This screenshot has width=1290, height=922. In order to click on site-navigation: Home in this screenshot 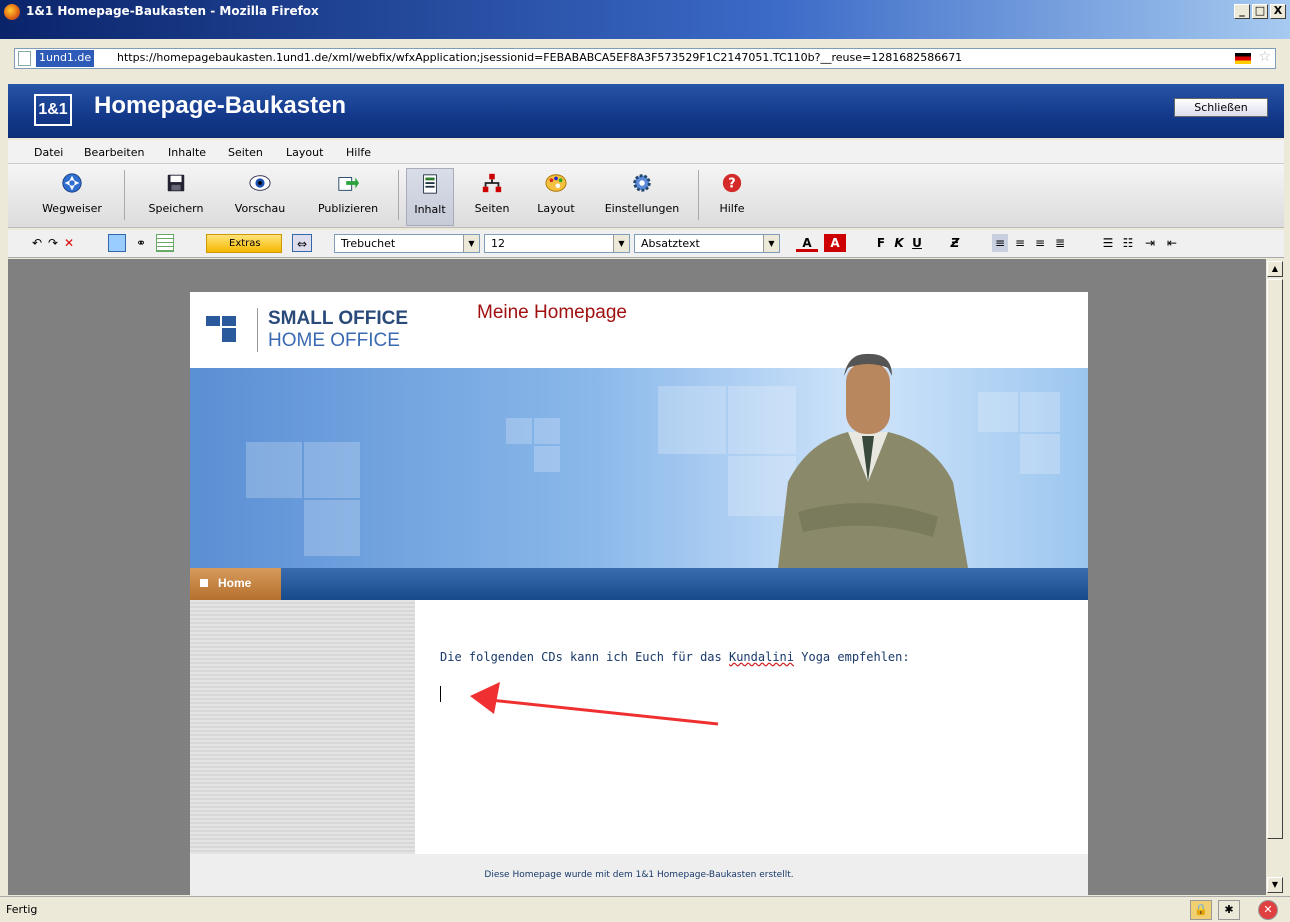, I will do `click(639, 584)`.